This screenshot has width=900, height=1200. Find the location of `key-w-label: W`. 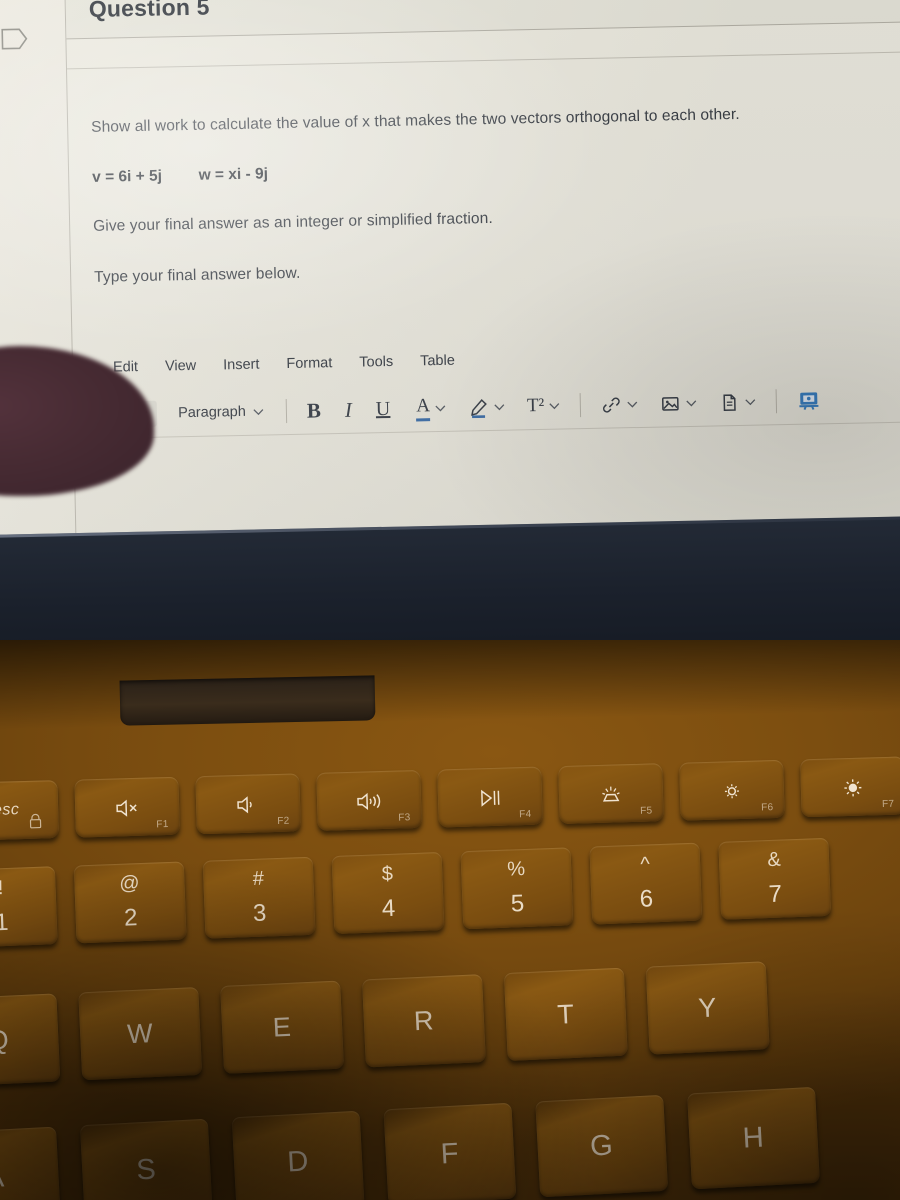

key-w-label: W is located at coordinates (140, 1033).